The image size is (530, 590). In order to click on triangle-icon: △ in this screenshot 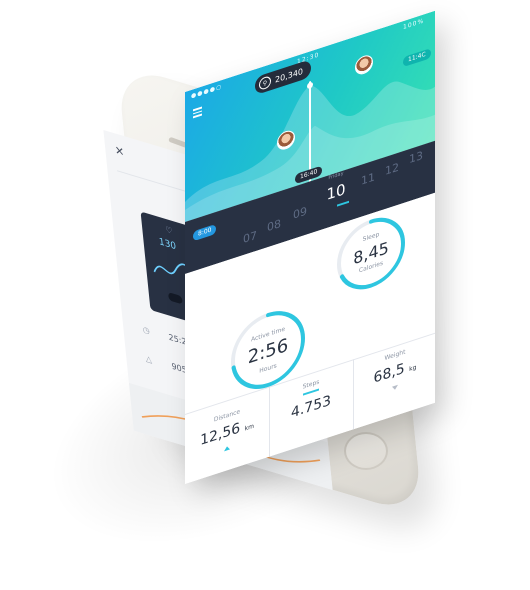, I will do `click(149, 359)`.